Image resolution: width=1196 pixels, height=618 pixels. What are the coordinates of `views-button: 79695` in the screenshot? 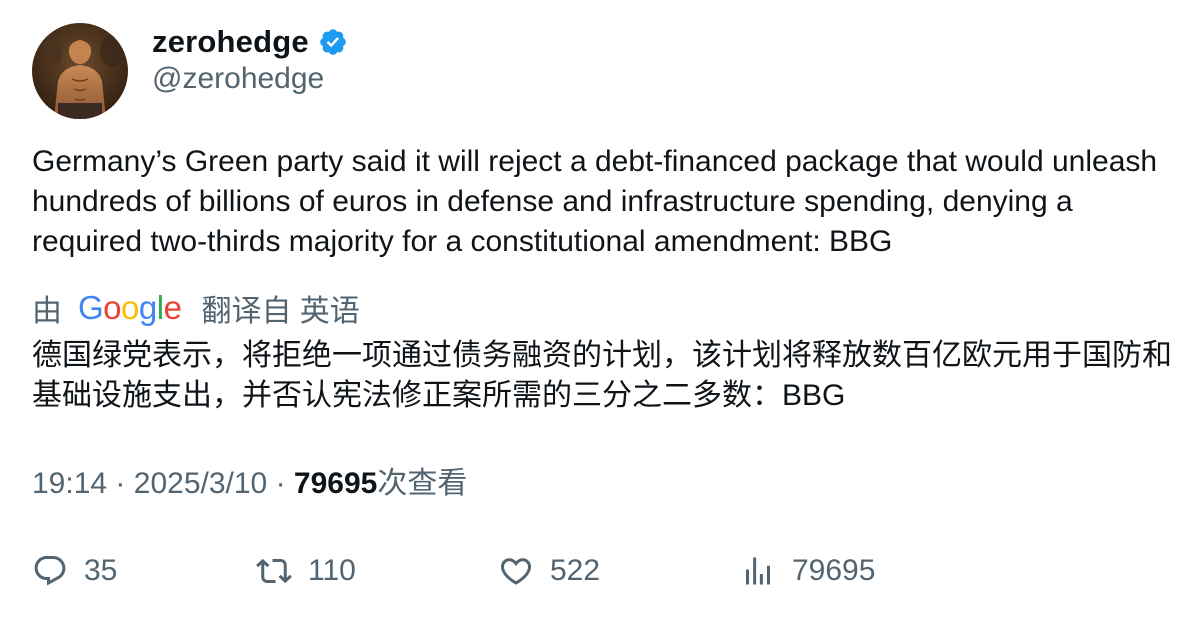 It's located at (807, 571).